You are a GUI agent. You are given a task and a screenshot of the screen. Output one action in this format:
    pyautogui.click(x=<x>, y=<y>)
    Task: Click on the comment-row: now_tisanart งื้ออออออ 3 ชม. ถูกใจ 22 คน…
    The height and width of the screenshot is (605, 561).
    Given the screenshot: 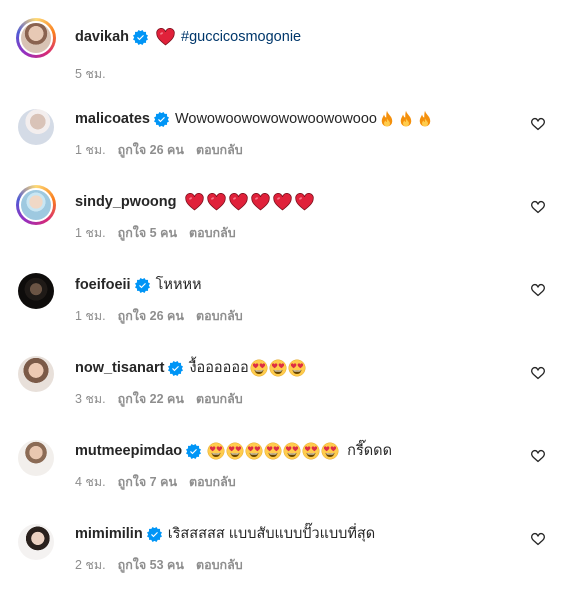 What is the action you would take?
    pyautogui.click(x=280, y=396)
    